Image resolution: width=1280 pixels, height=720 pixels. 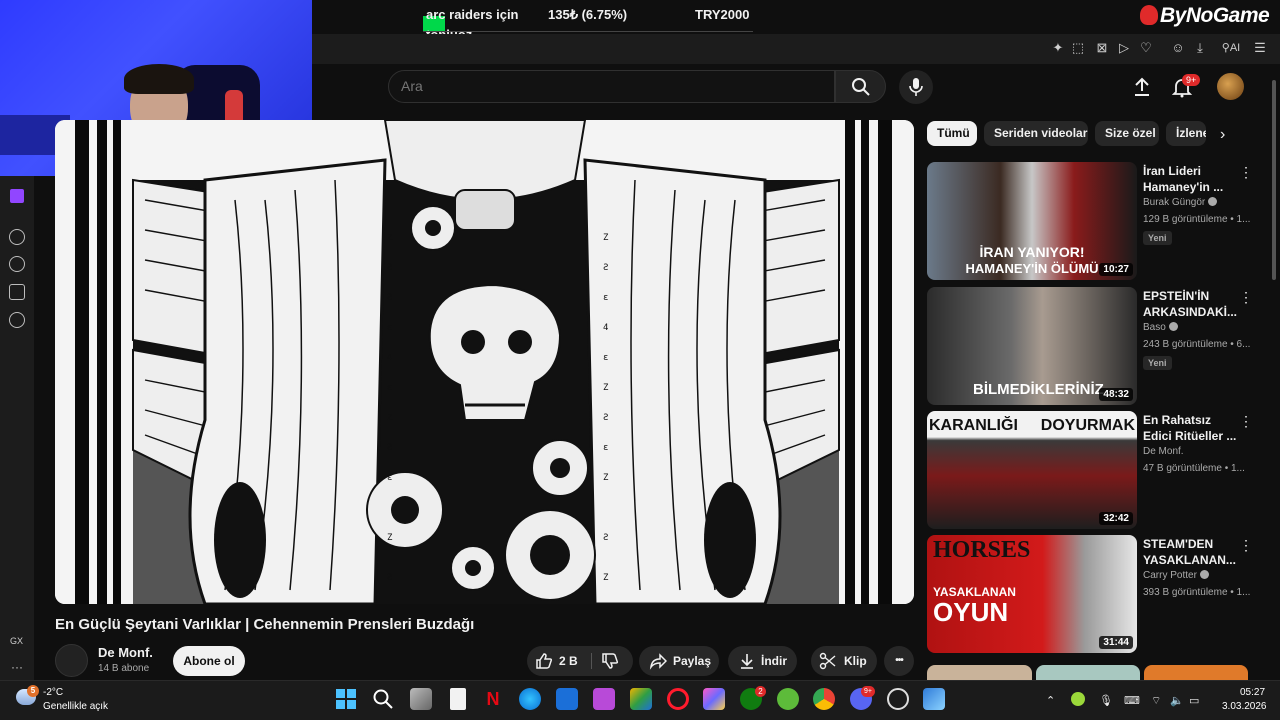 I want to click on chevron-up-icon: ⌃, so click(x=1050, y=700).